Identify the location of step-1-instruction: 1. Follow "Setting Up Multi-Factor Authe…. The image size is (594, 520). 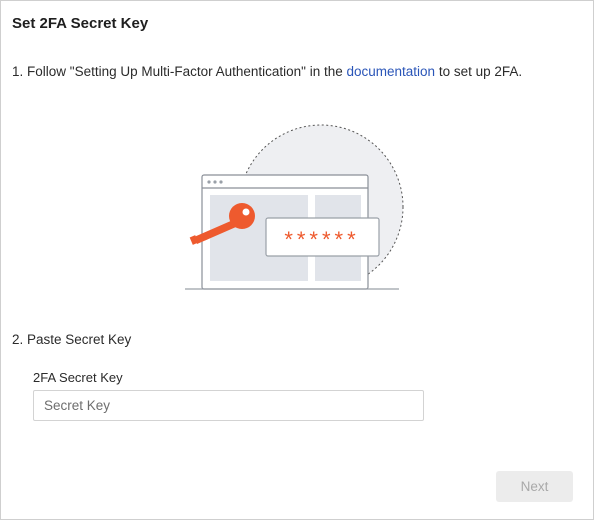
(267, 71).